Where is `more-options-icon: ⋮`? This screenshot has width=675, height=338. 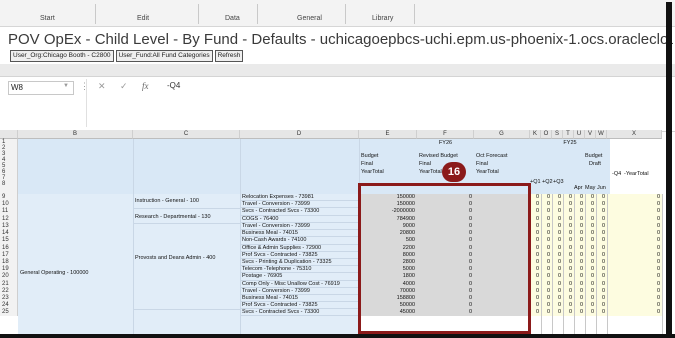
more-options-icon: ⋮ is located at coordinates (84, 86).